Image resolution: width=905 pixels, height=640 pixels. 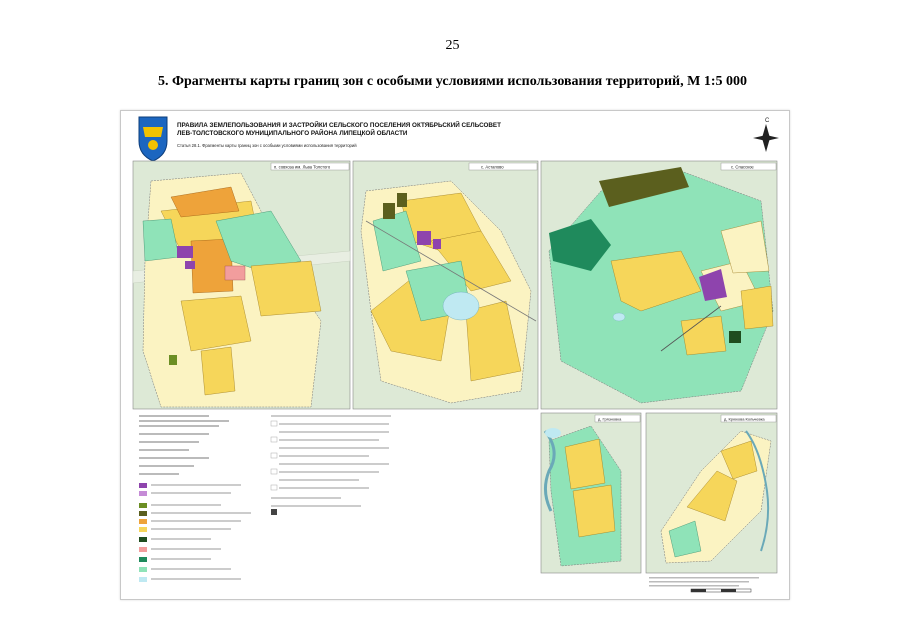 I want to click on panel-label-gryaznovka: д. Грязновка, so click(x=610, y=419).